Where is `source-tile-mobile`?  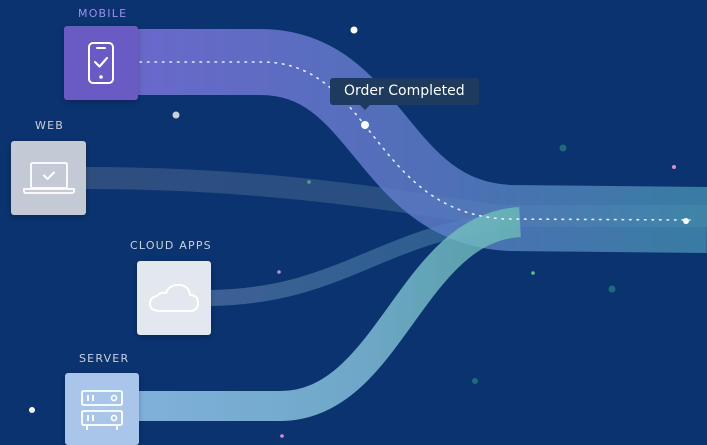
source-tile-mobile is located at coordinates (101, 63).